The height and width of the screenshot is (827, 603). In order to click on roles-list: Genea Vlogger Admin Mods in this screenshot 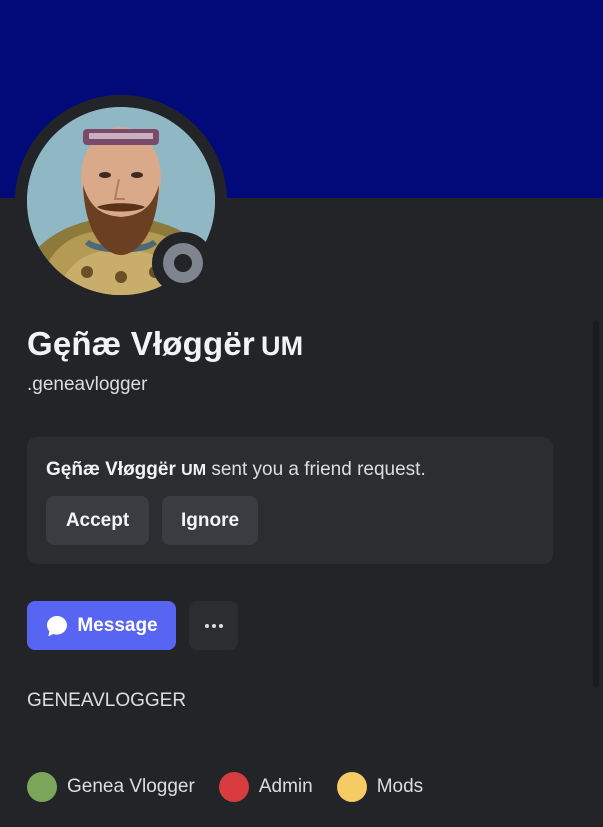, I will do `click(237, 787)`.